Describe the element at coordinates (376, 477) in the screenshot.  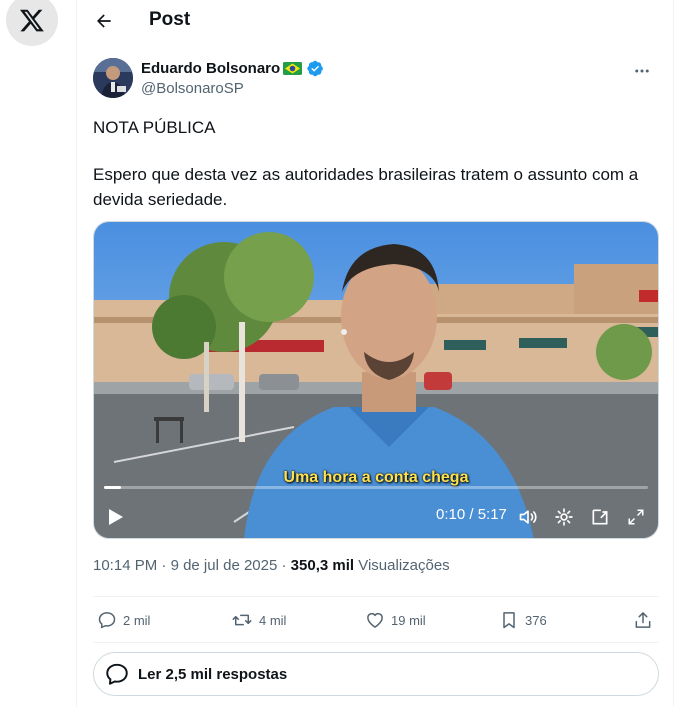
I see `video-subtitle: Uma hora a conta chega` at that location.